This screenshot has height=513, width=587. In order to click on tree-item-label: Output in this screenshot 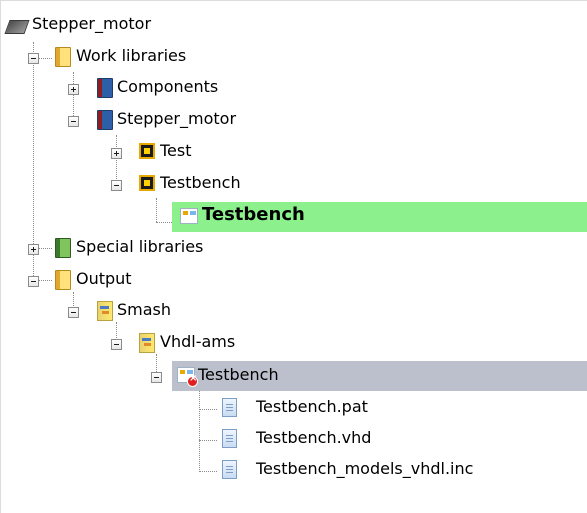, I will do `click(104, 278)`.